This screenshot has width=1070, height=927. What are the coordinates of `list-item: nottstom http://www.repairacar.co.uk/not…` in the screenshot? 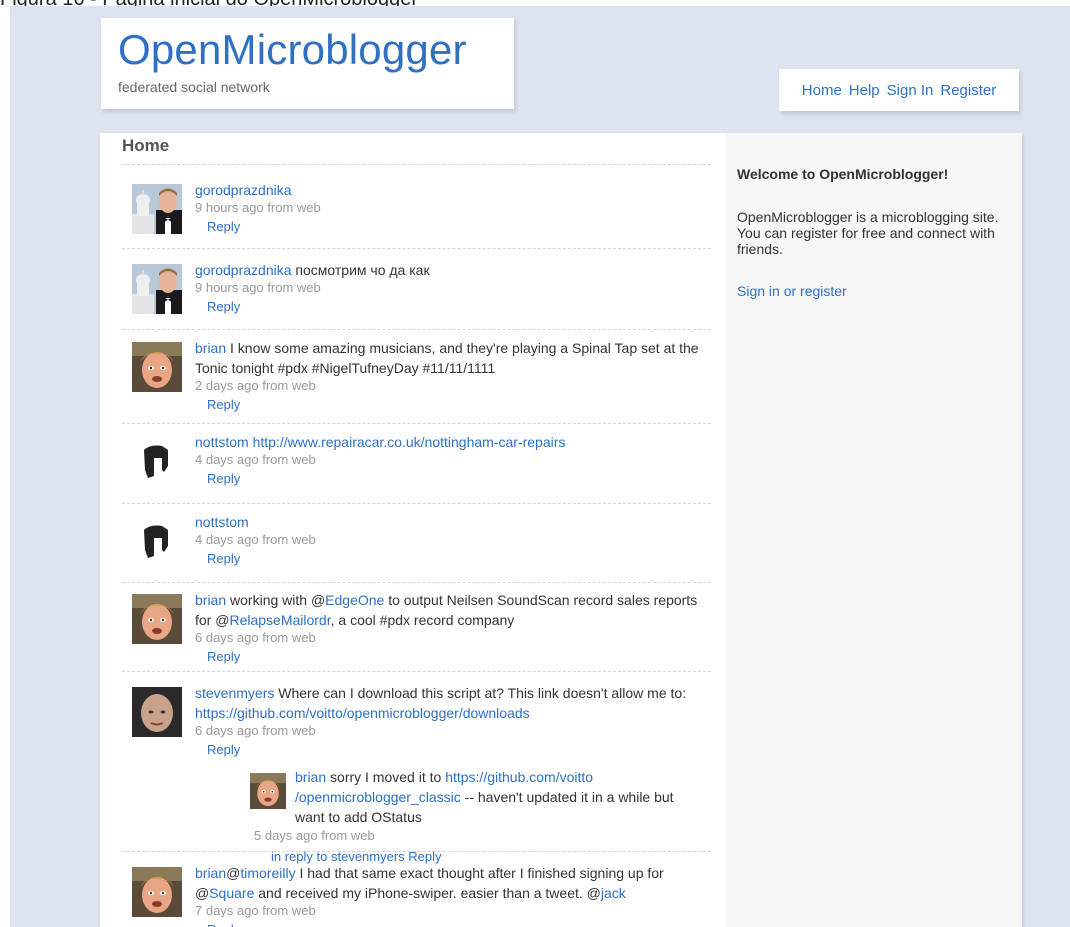 It's located at (416, 465).